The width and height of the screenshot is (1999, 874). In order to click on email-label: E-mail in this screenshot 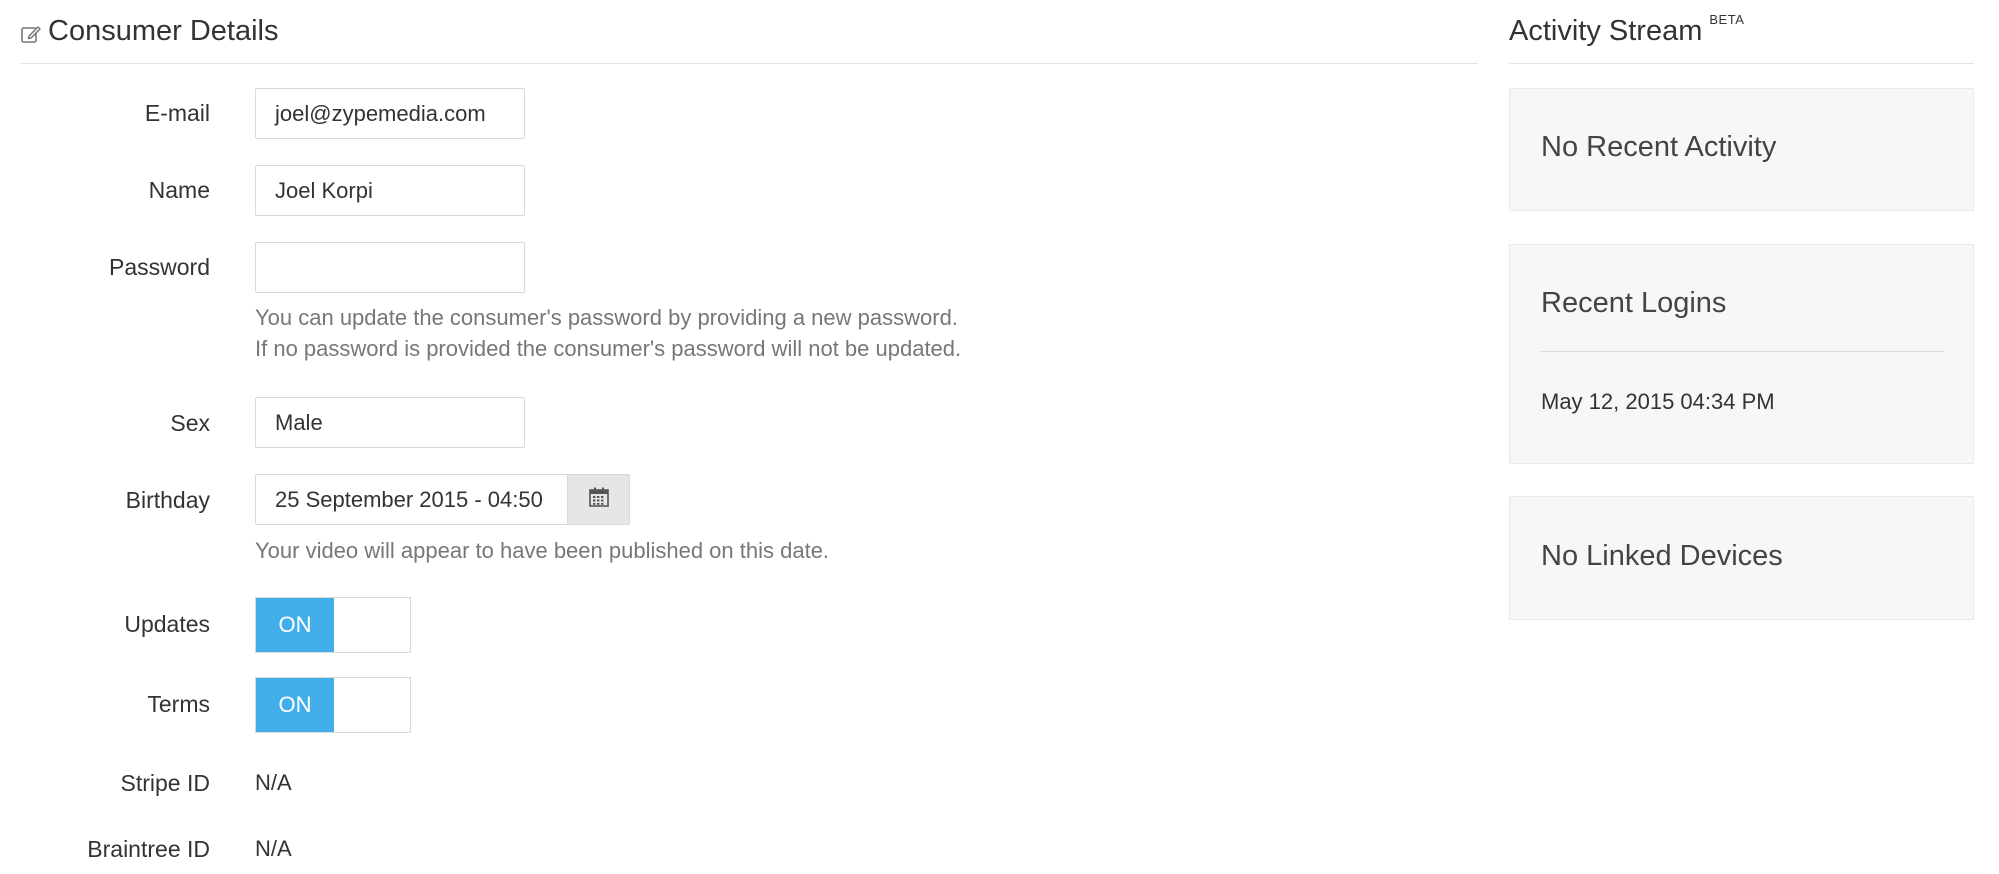, I will do `click(177, 113)`.